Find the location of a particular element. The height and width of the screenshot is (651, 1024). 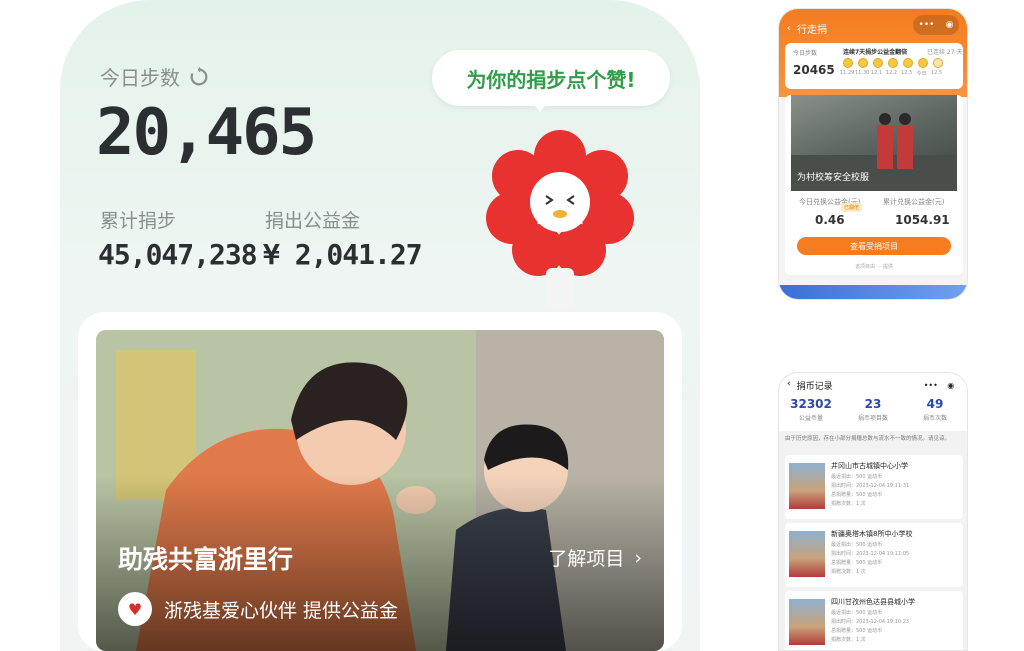

coin-date: 12.2 is located at coordinates (891, 73).